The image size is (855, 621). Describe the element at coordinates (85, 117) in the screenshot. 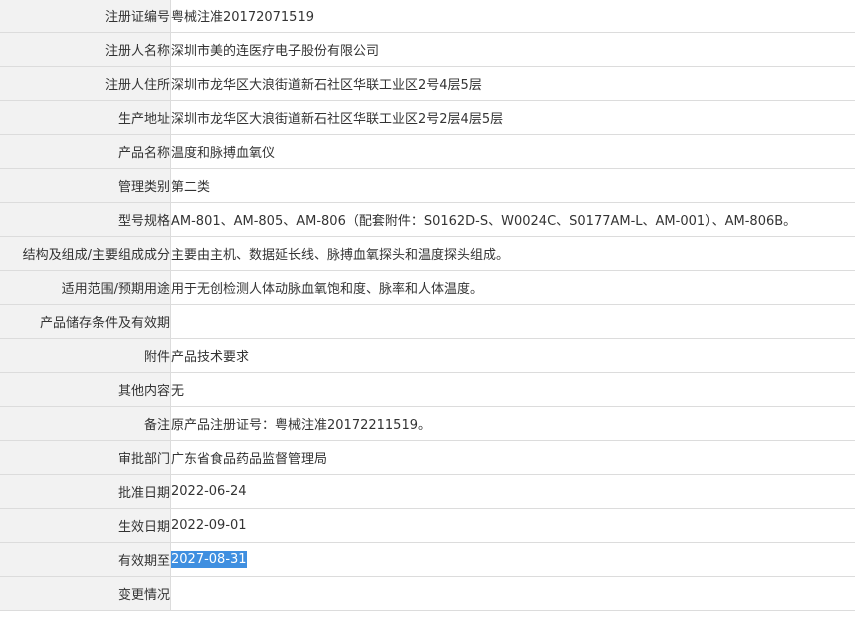

I see `field-label: 生产地址` at that location.